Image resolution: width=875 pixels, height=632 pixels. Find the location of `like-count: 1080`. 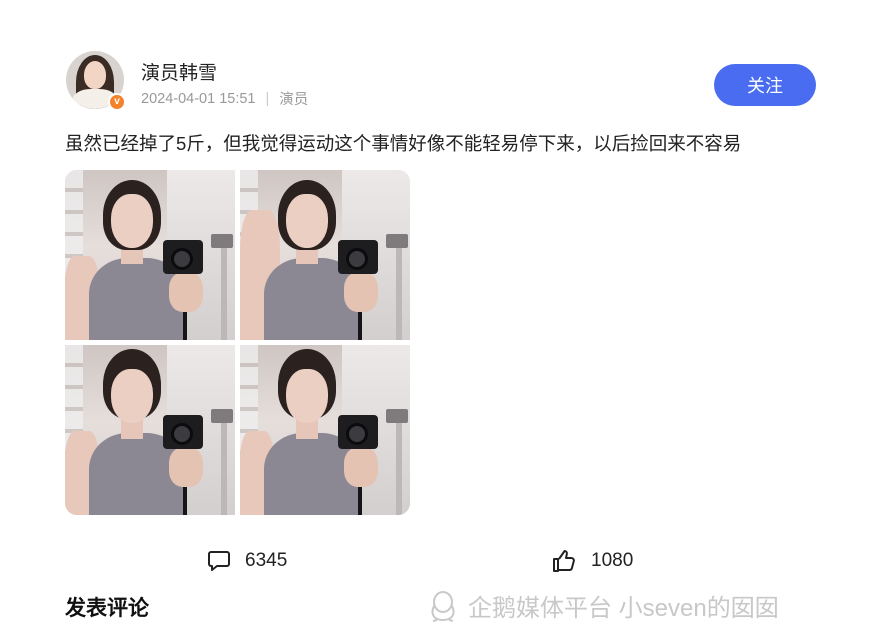

like-count: 1080 is located at coordinates (612, 560).